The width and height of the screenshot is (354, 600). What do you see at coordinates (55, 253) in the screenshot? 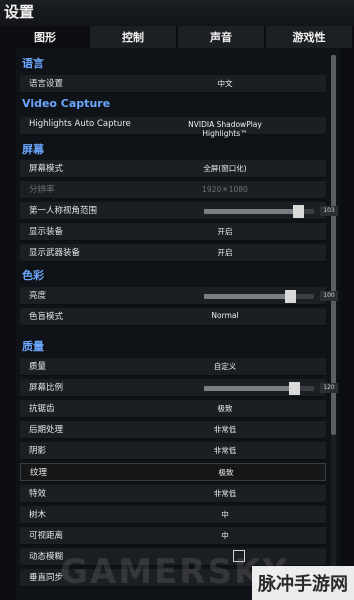
I see `show-weapon-equipment-label: 显示武器装备` at bounding box center [55, 253].